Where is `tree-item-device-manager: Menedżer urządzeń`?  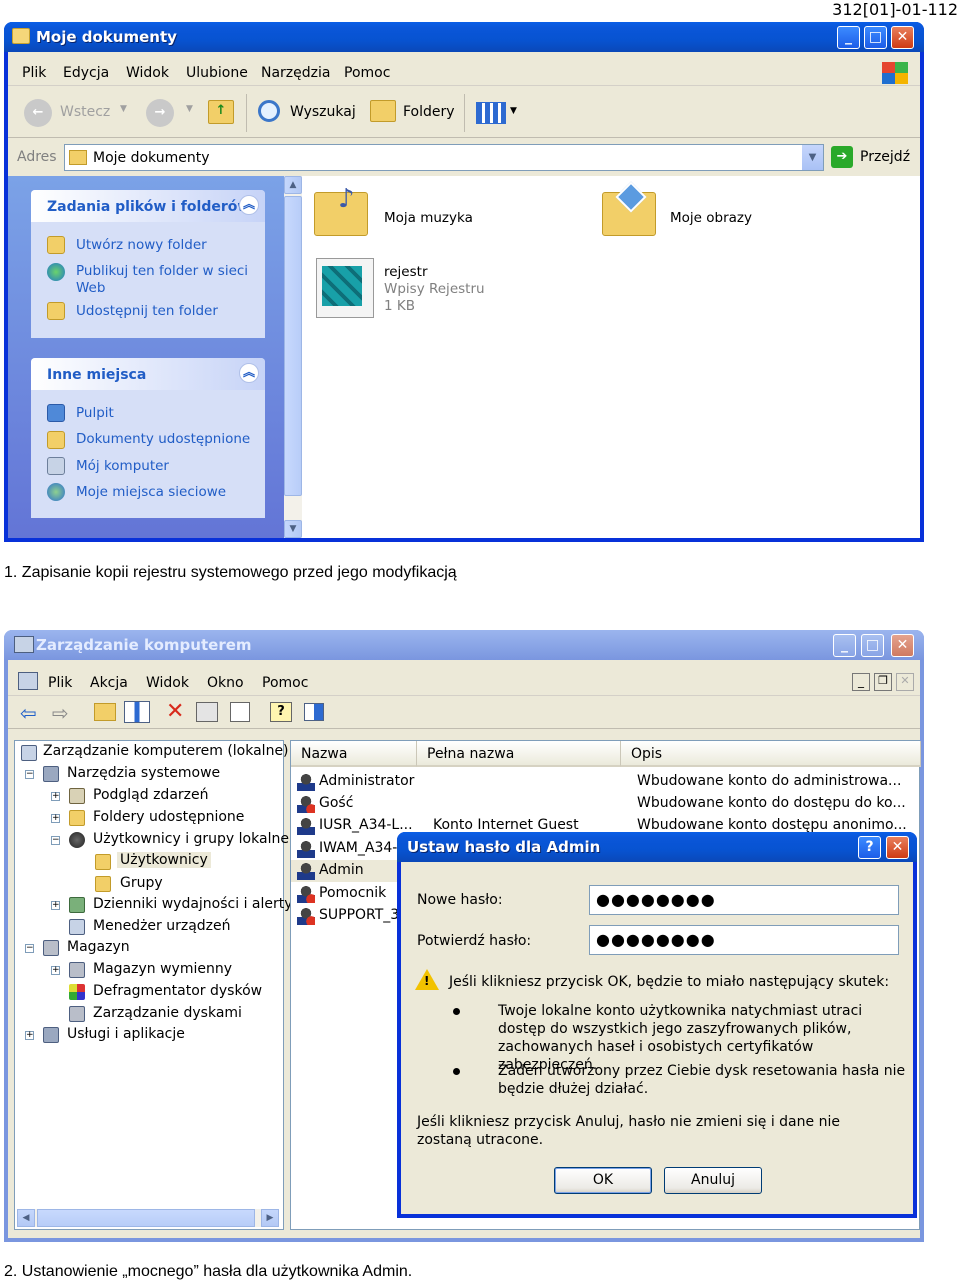 tree-item-device-manager: Menedżer urządzeń is located at coordinates (162, 926).